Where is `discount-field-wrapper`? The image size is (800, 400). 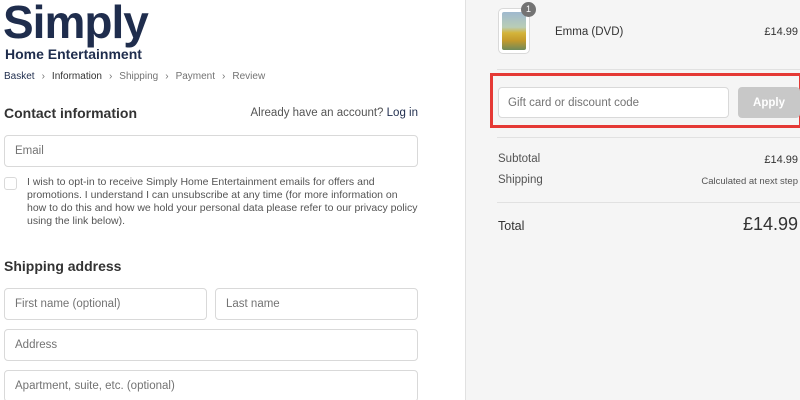
discount-field-wrapper is located at coordinates (613, 102).